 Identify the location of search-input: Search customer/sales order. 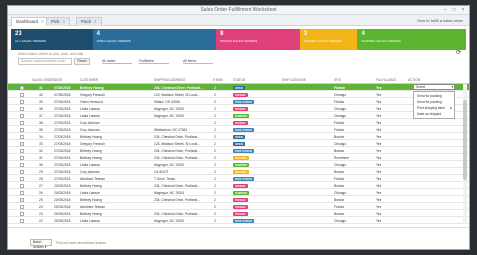
(45, 61).